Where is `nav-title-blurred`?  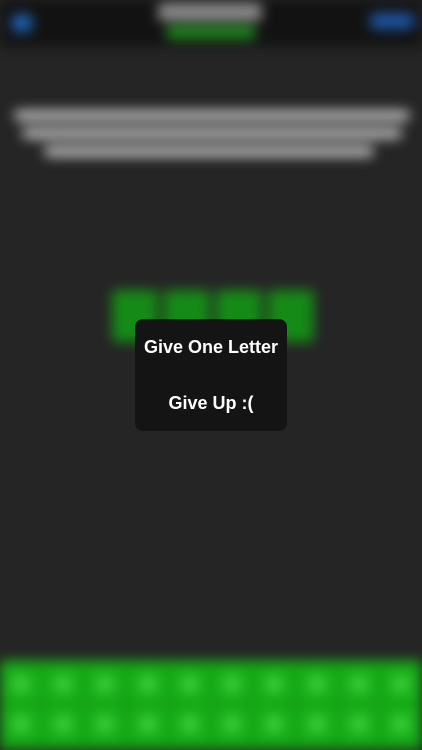 nav-title-blurred is located at coordinates (210, 12).